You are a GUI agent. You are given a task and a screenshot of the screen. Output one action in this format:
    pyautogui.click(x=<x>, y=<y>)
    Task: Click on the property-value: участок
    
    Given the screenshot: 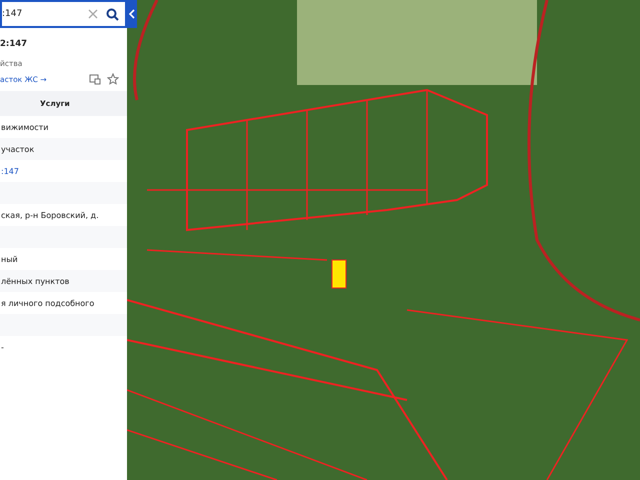 What is the action you would take?
    pyautogui.click(x=17, y=149)
    